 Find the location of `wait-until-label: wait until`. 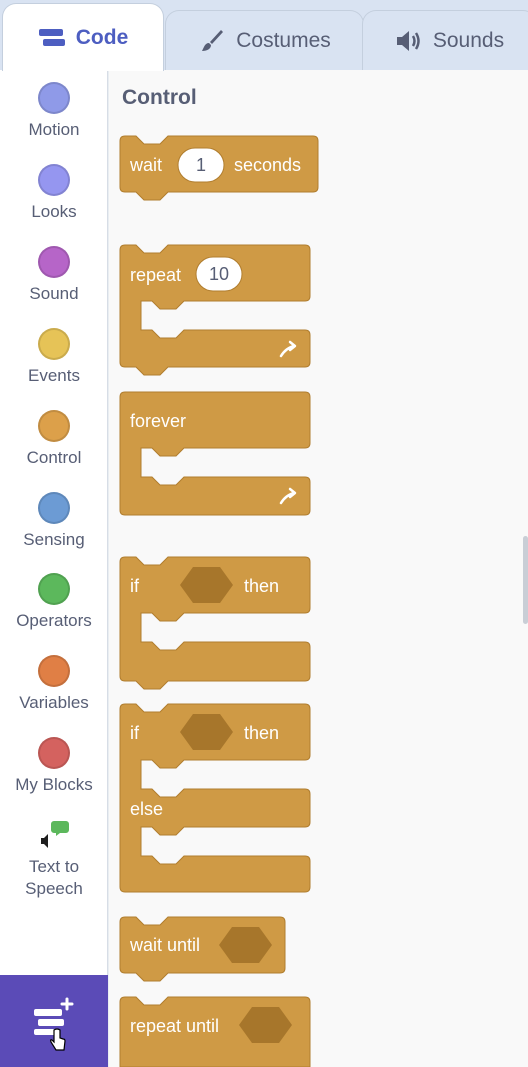

wait-until-label: wait until is located at coordinates (164, 945).